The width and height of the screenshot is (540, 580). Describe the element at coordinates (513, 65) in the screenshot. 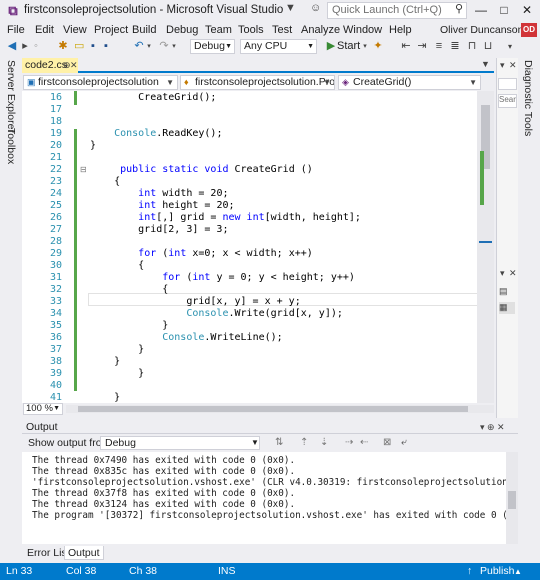

I see `panel-pin-icon: ✕` at that location.